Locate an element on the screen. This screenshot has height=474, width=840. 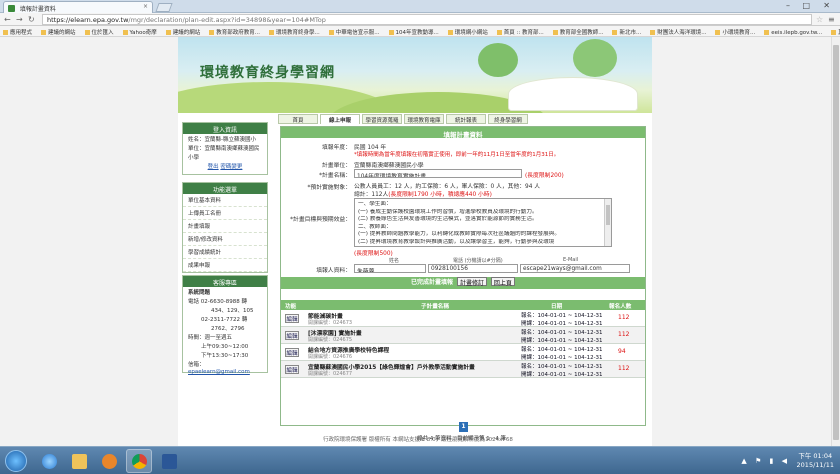
new-tab-button is located at coordinates (164, 7).